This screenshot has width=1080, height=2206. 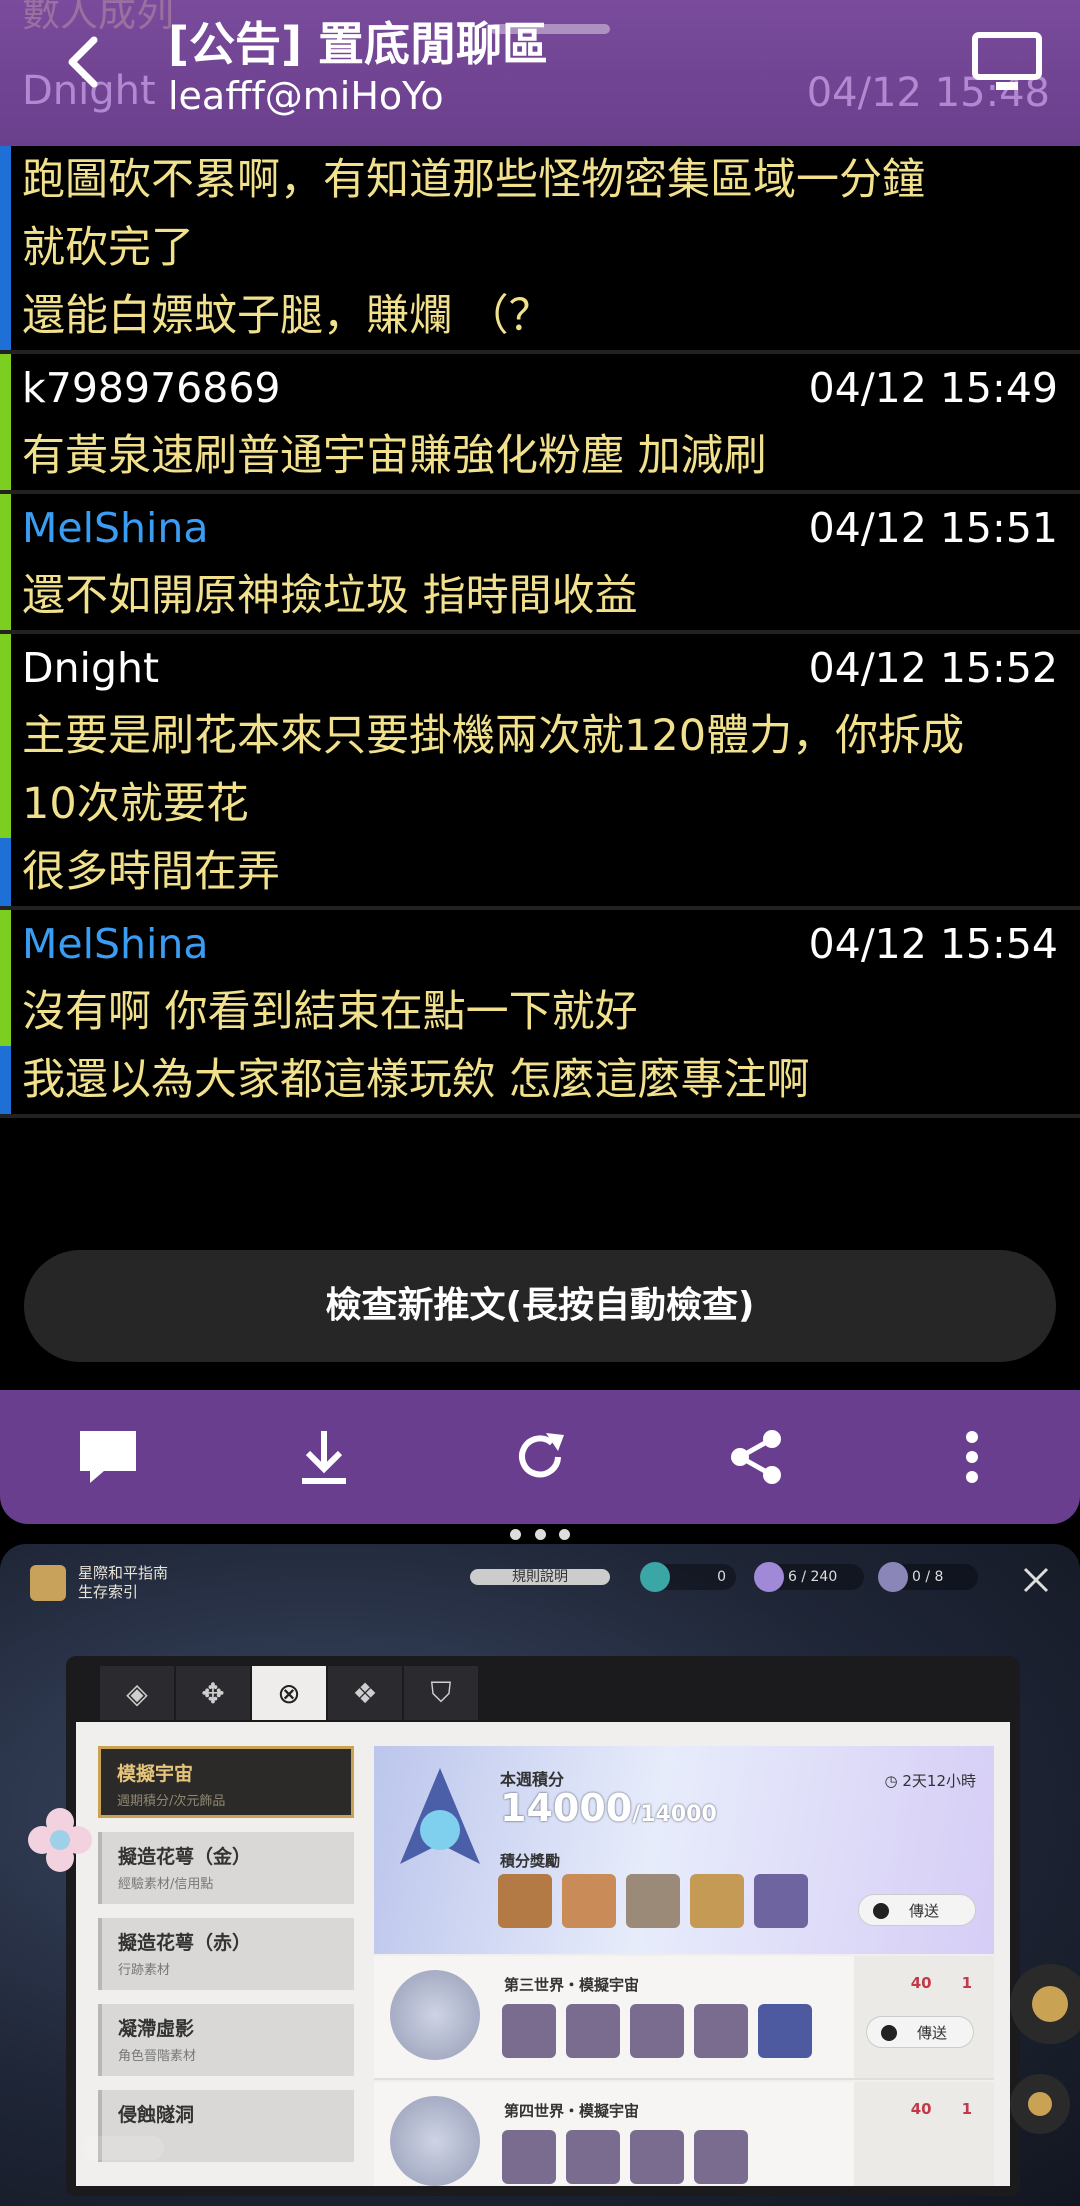 I want to click on monitor-icon, so click(x=1007, y=61).